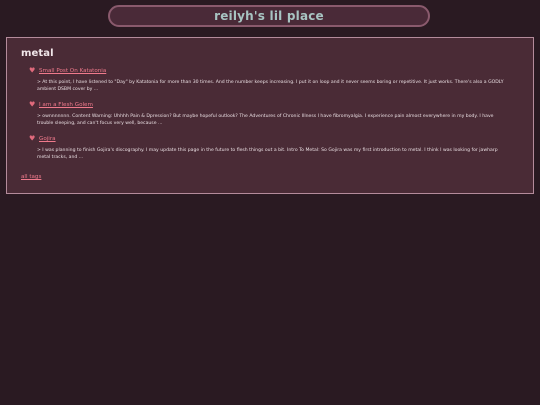 The width and height of the screenshot is (540, 405). What do you see at coordinates (47, 139) in the screenshot?
I see `post-link: Gojira` at bounding box center [47, 139].